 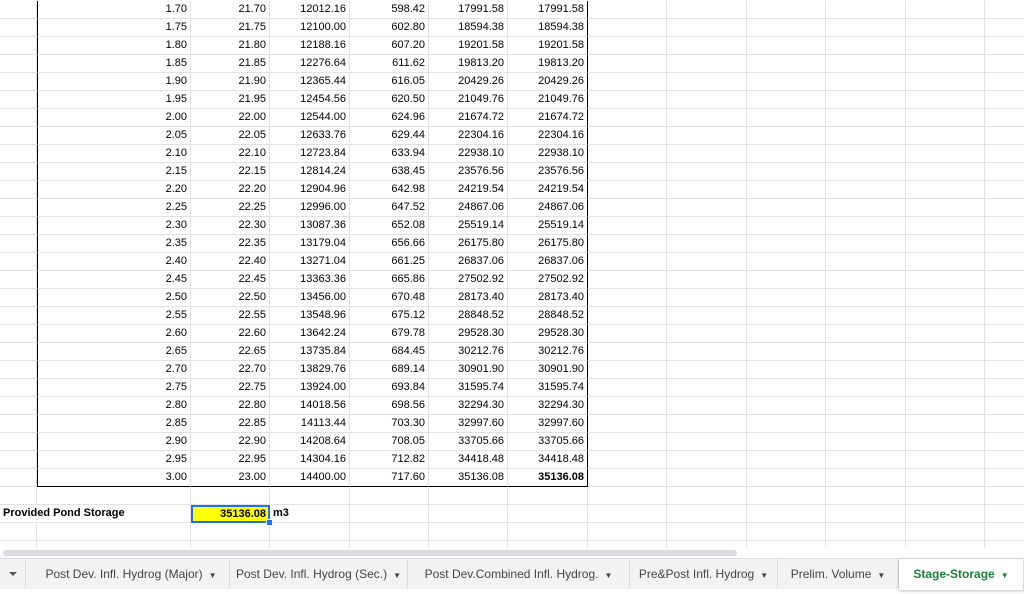 What do you see at coordinates (389, 352) in the screenshot?
I see `table-cell: 684.45` at bounding box center [389, 352].